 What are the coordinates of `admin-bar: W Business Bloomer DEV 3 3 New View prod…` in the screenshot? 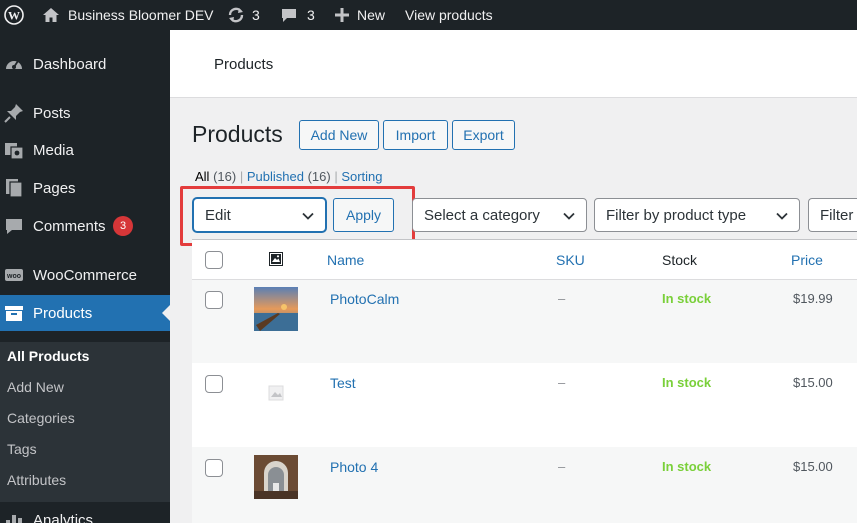 It's located at (428, 15).